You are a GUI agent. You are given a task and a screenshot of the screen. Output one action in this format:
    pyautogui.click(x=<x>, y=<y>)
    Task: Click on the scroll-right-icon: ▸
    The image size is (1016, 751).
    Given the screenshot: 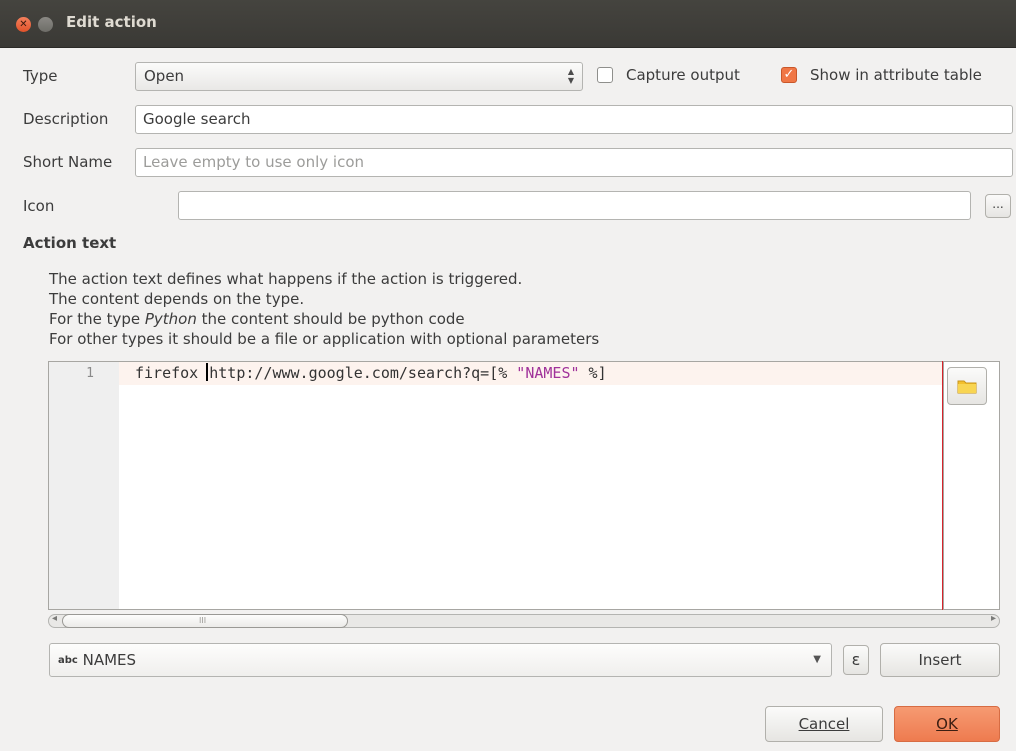 What is the action you would take?
    pyautogui.click(x=993, y=618)
    